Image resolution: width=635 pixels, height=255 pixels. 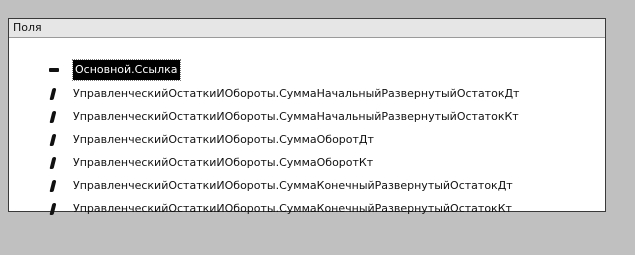 I want to click on panel-header: Поля, so click(x=307, y=28).